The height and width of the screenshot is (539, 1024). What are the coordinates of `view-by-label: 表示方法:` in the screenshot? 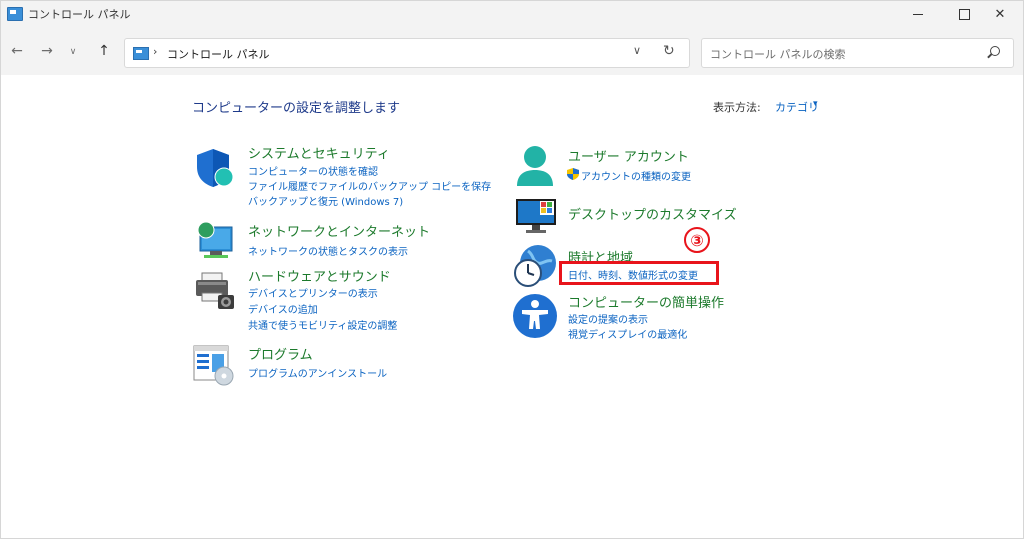 It's located at (737, 107).